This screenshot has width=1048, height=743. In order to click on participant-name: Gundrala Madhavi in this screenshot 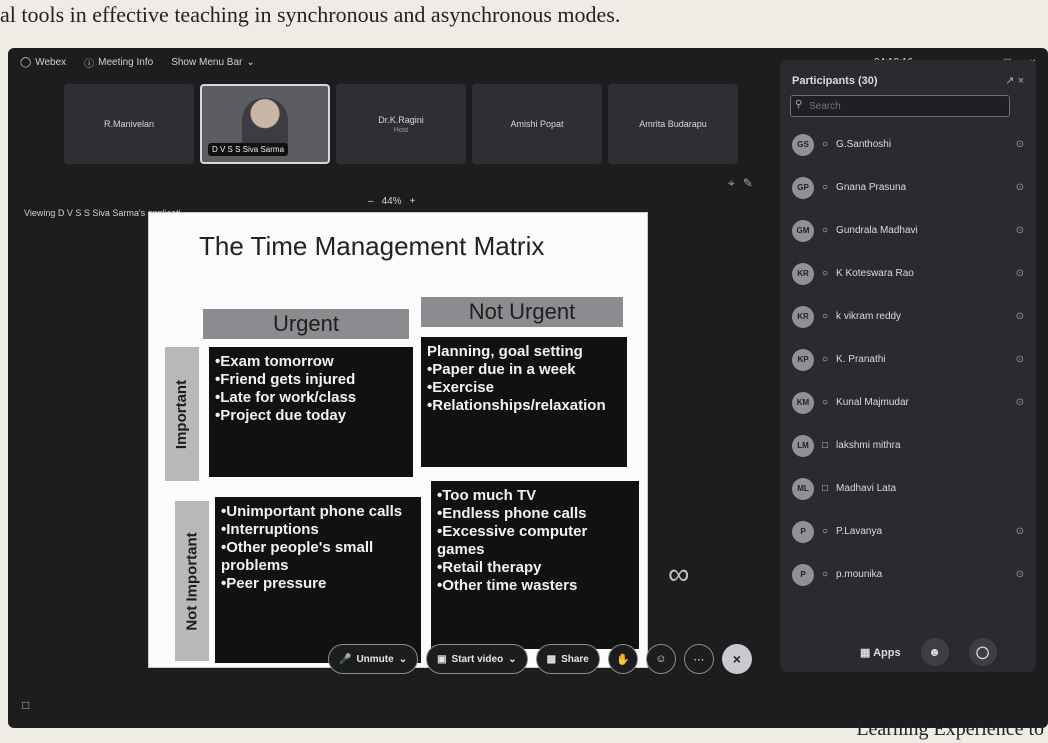, I will do `click(877, 230)`.